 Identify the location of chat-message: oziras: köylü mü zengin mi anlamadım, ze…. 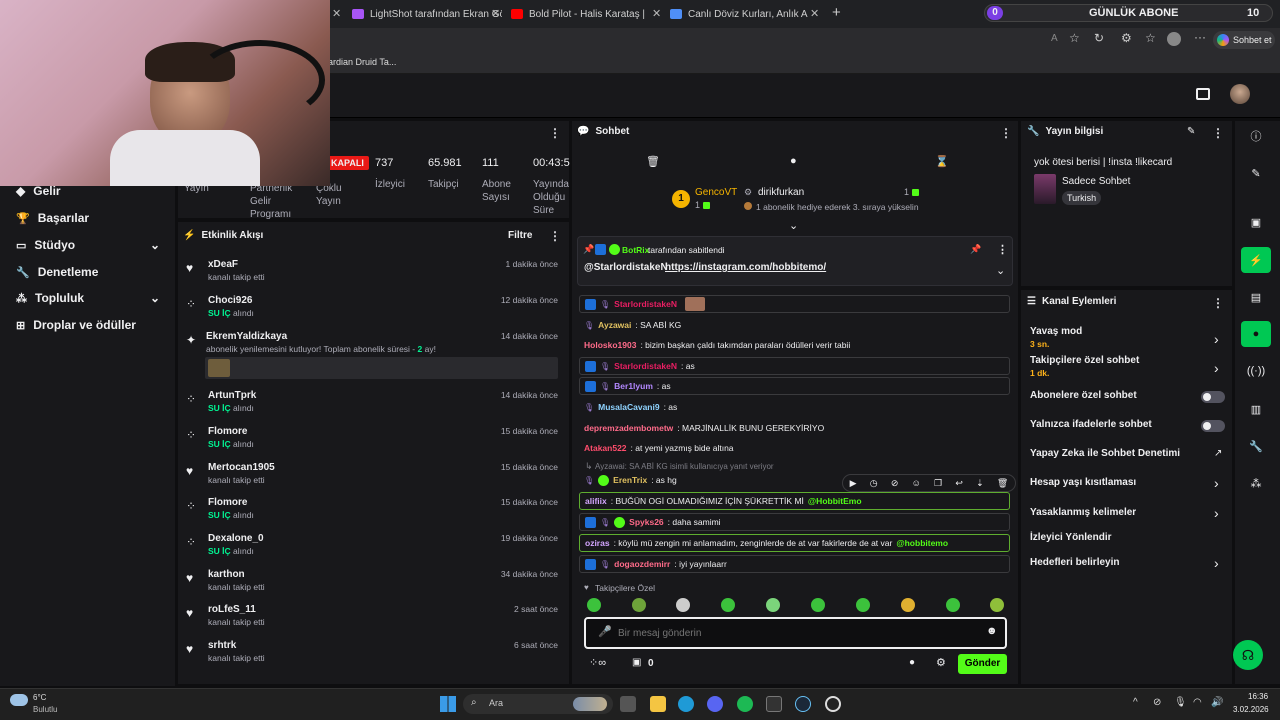
(794, 543).